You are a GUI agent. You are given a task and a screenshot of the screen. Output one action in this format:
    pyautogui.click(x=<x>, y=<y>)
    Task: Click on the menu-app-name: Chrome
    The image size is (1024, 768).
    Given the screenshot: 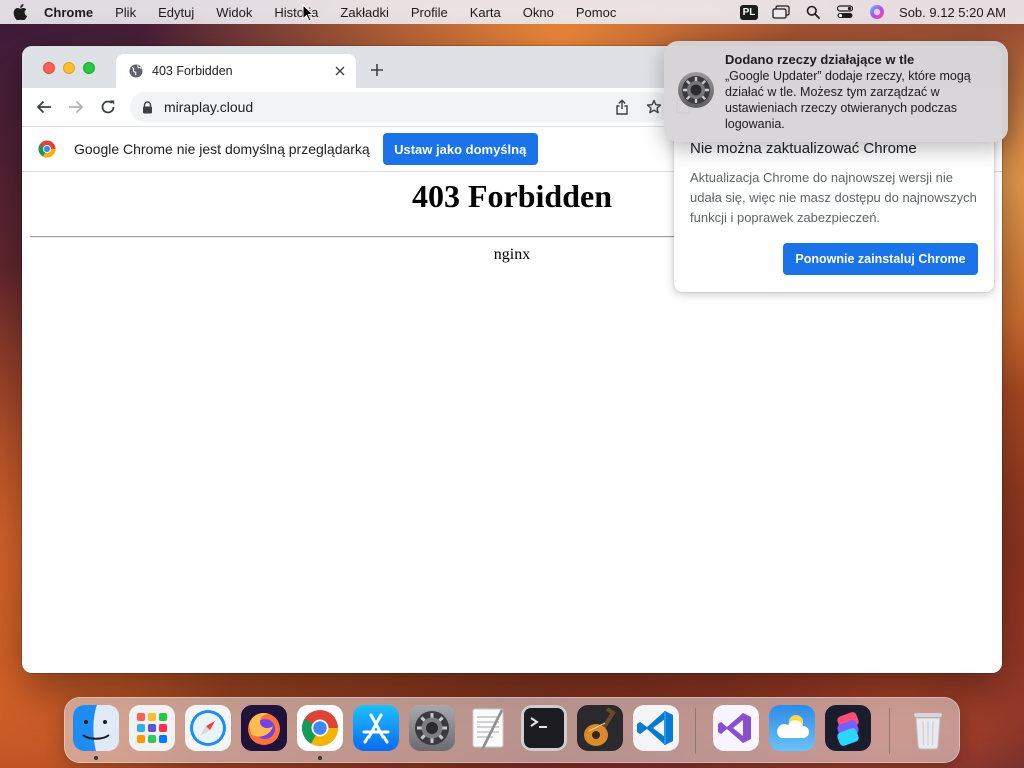 What is the action you would take?
    pyautogui.click(x=72, y=12)
    